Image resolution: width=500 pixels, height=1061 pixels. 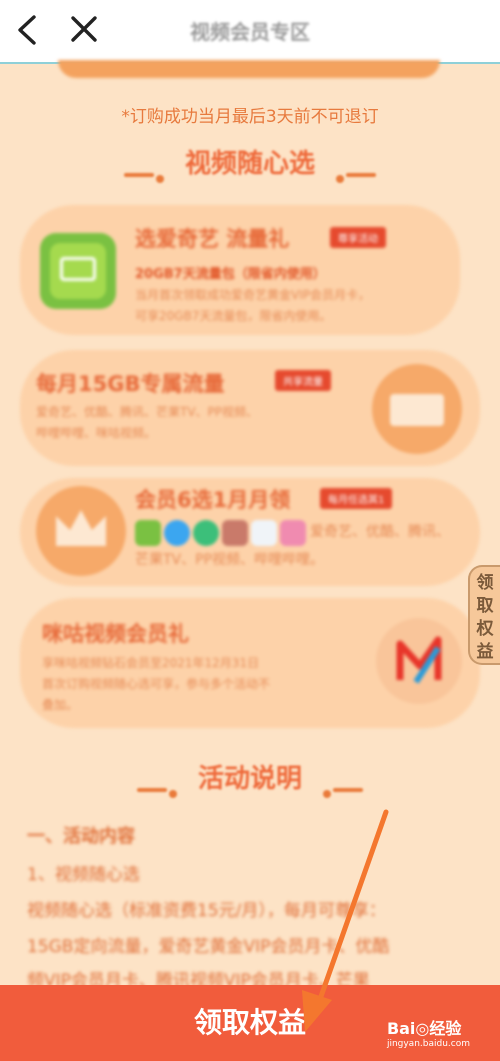 What do you see at coordinates (380, 532) in the screenshot?
I see `card-description: 爱奇艺、优酷、腾讯、` at bounding box center [380, 532].